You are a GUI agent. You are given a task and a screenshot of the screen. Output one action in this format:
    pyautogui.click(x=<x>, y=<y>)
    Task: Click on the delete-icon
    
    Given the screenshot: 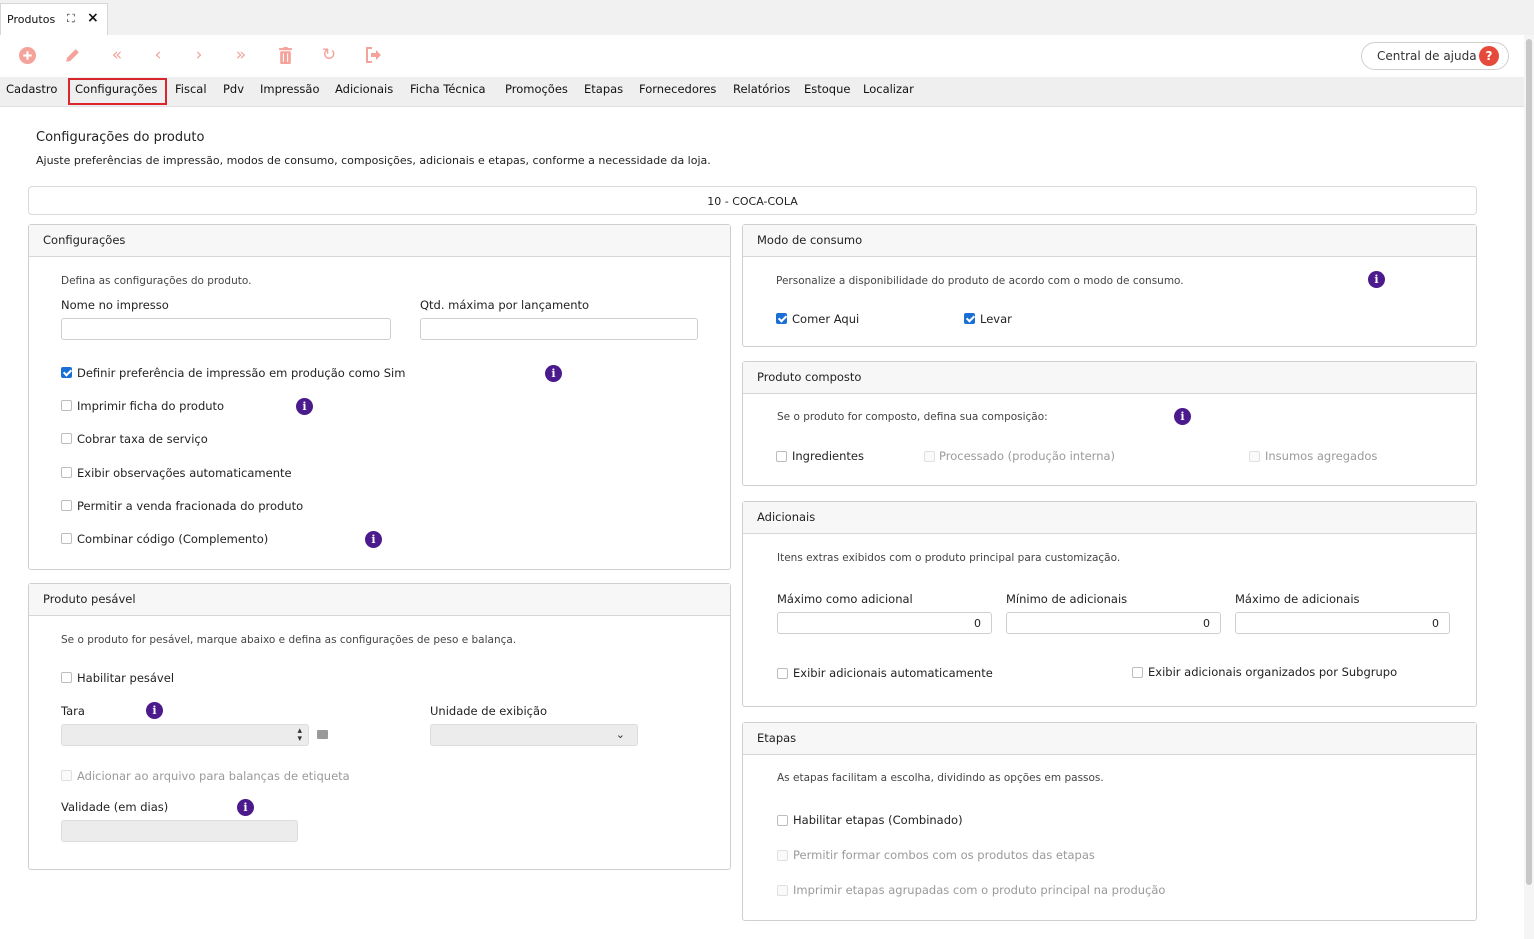 What is the action you would take?
    pyautogui.click(x=285, y=55)
    